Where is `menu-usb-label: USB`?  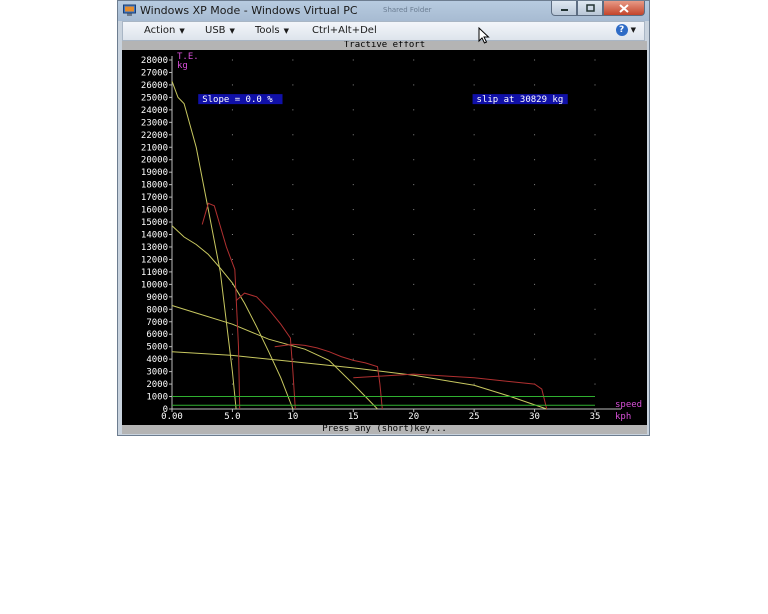 menu-usb-label: USB is located at coordinates (215, 30).